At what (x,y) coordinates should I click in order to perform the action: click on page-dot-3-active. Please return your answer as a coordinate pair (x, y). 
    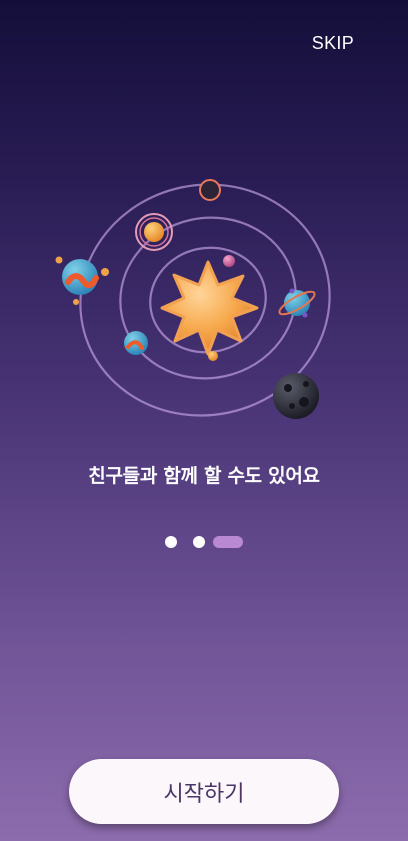
    Looking at the image, I should click on (228, 542).